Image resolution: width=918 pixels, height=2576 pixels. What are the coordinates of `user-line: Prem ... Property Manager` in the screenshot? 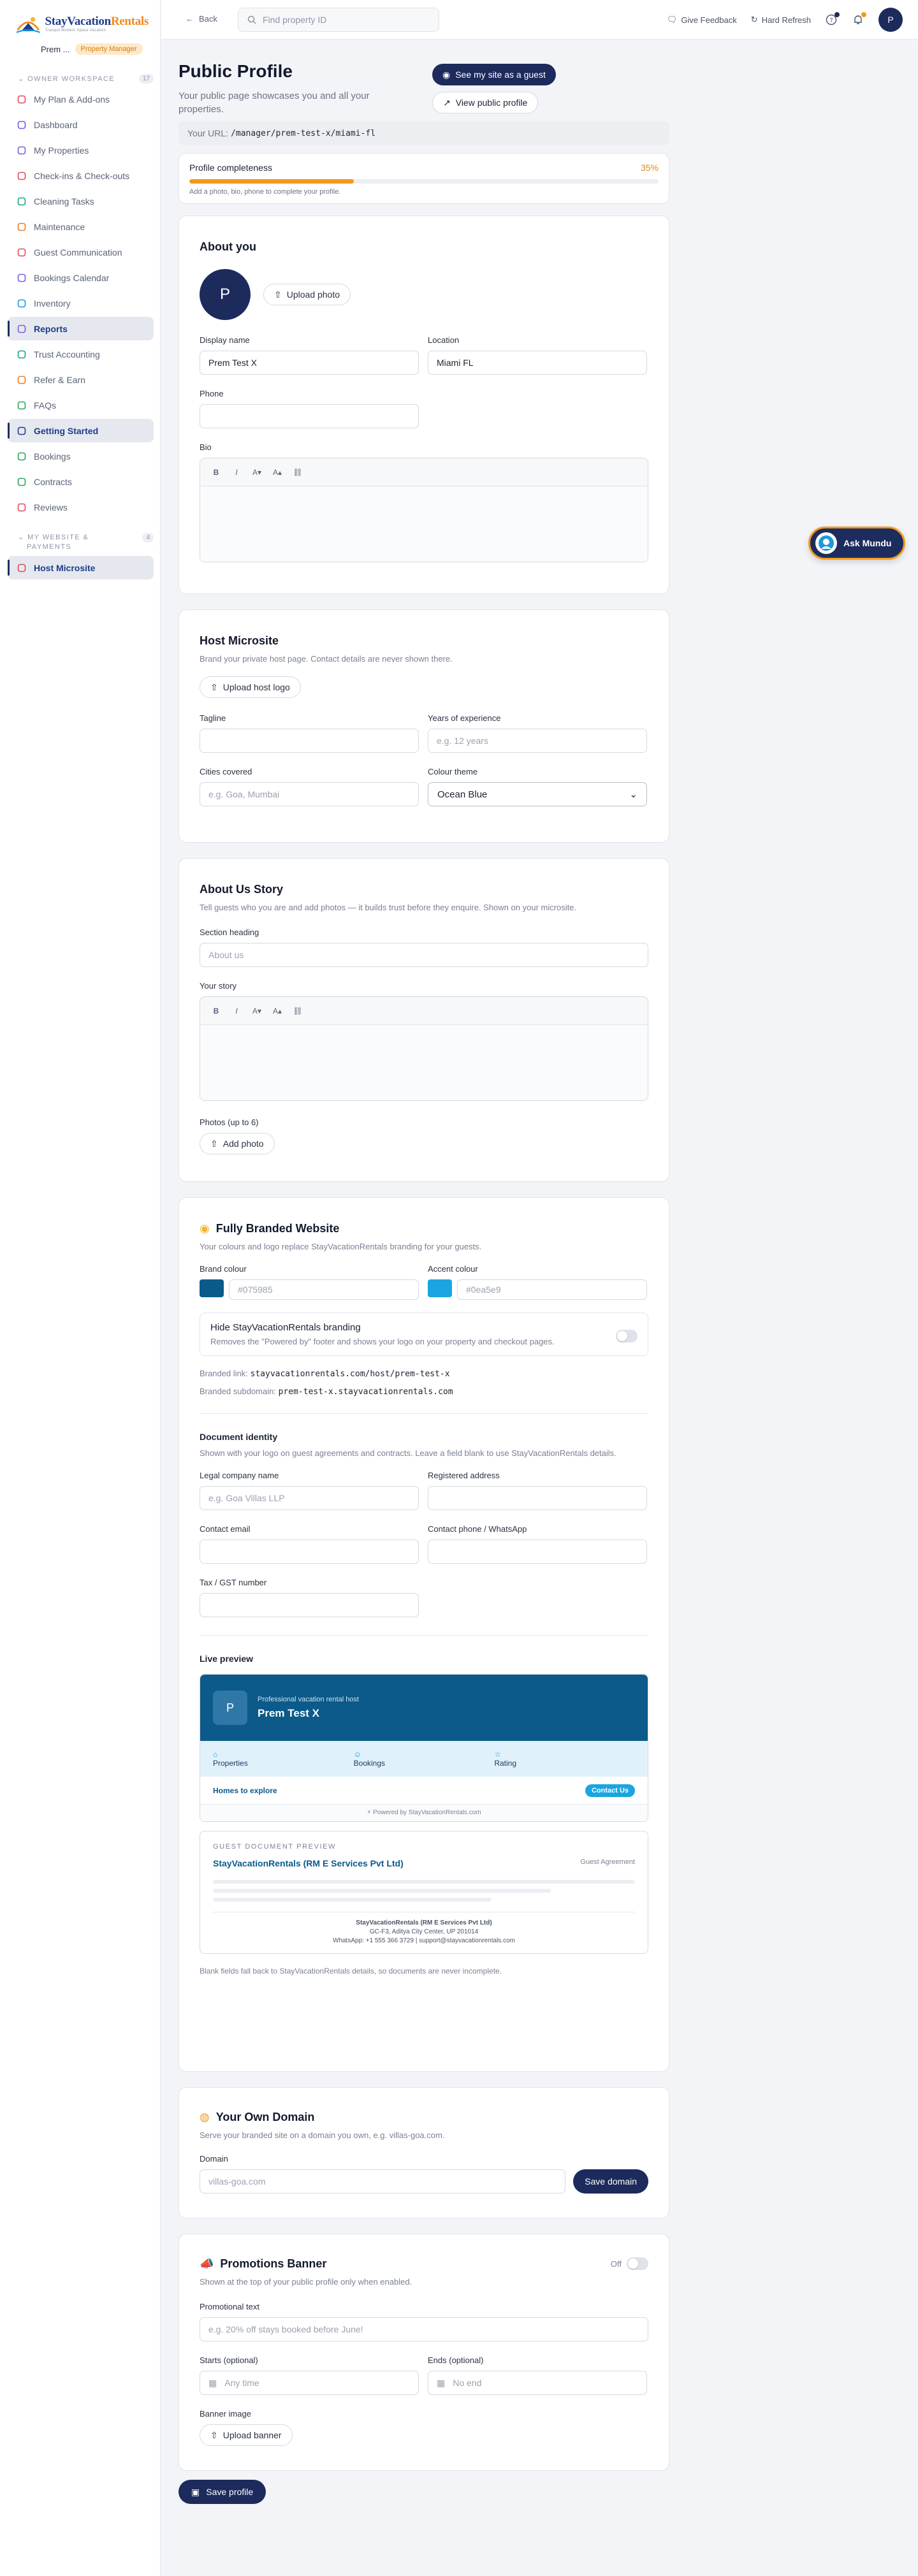 It's located at (95, 49).